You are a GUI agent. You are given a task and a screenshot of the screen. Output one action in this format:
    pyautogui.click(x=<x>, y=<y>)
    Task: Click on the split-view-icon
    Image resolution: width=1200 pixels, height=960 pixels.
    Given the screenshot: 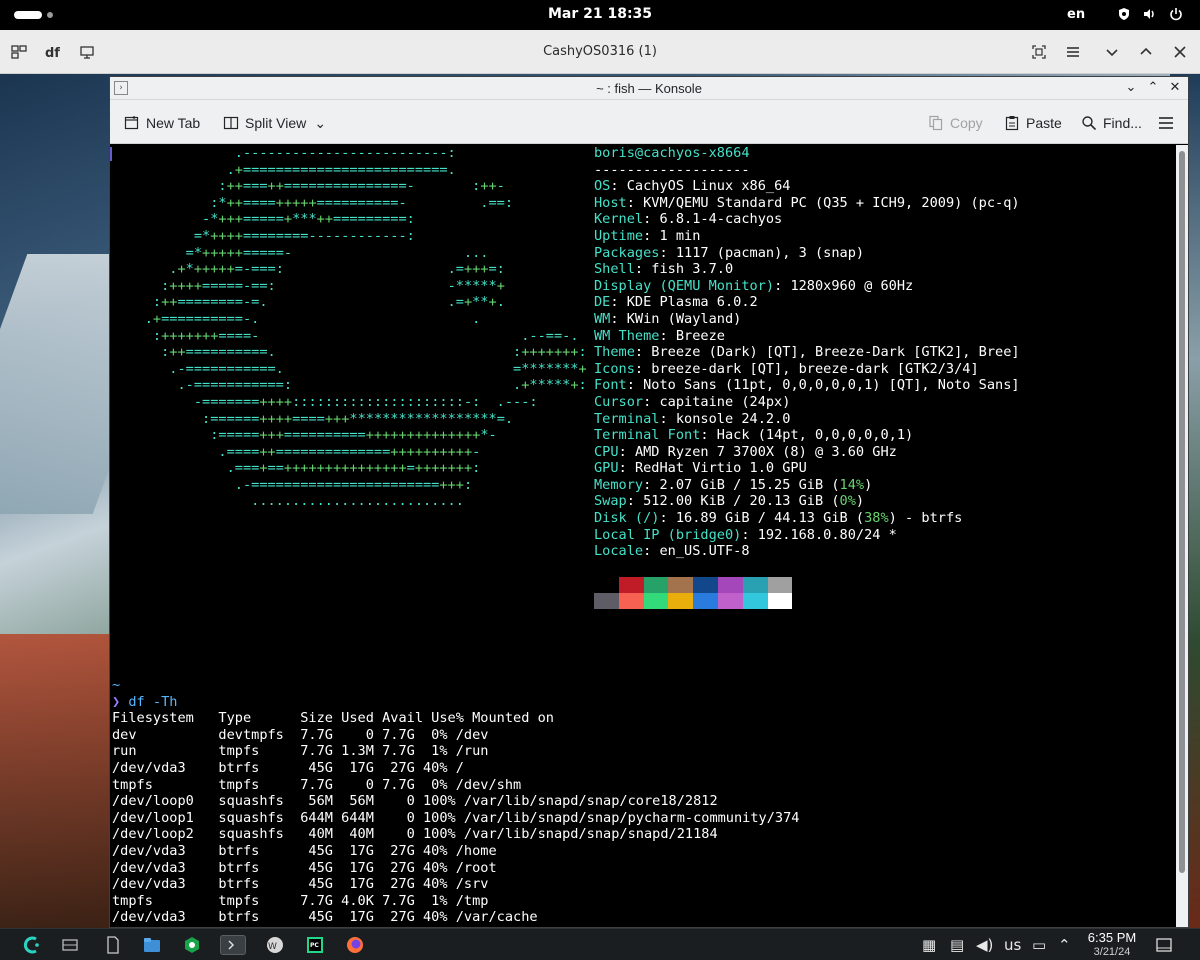 What is the action you would take?
    pyautogui.click(x=231, y=123)
    